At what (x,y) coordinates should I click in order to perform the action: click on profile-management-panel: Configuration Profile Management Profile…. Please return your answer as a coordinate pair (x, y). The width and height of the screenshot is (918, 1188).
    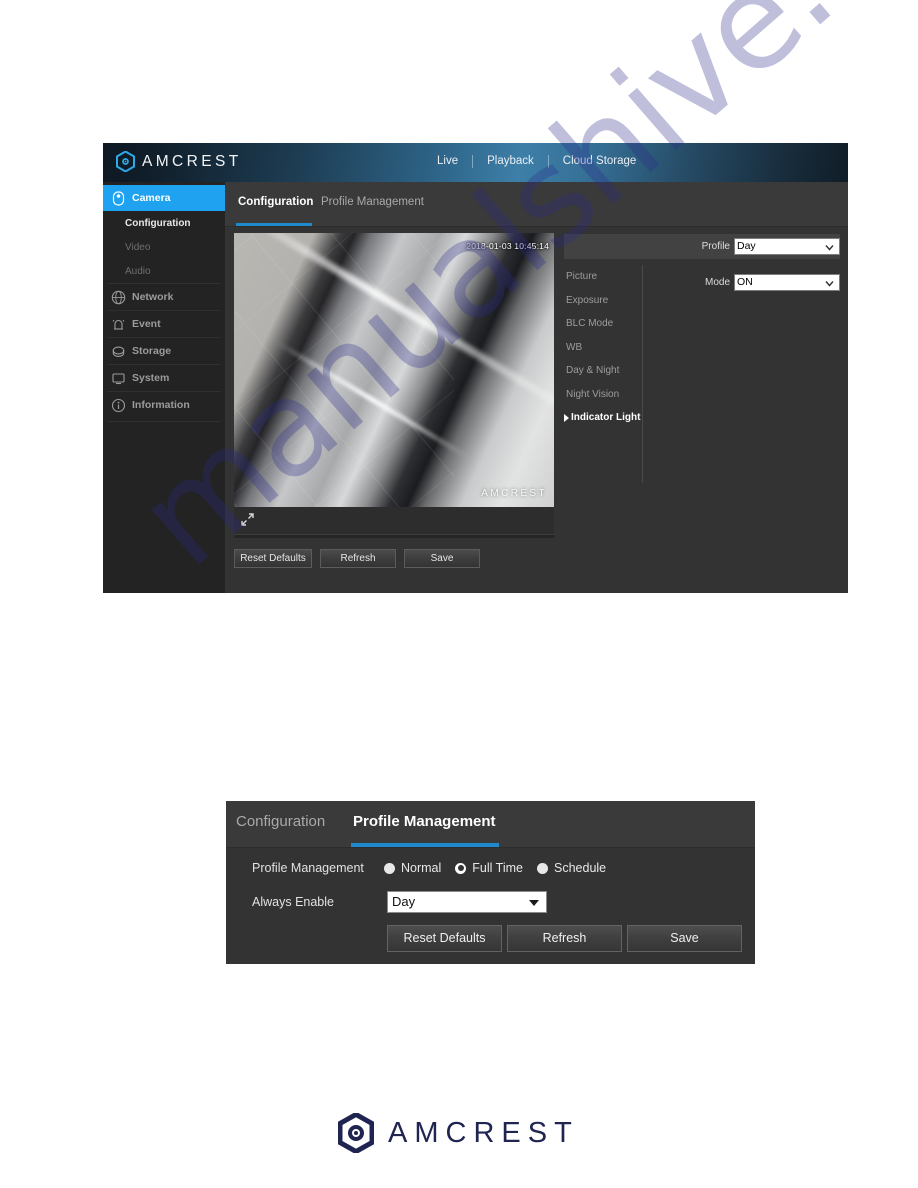
    Looking at the image, I should click on (490, 882).